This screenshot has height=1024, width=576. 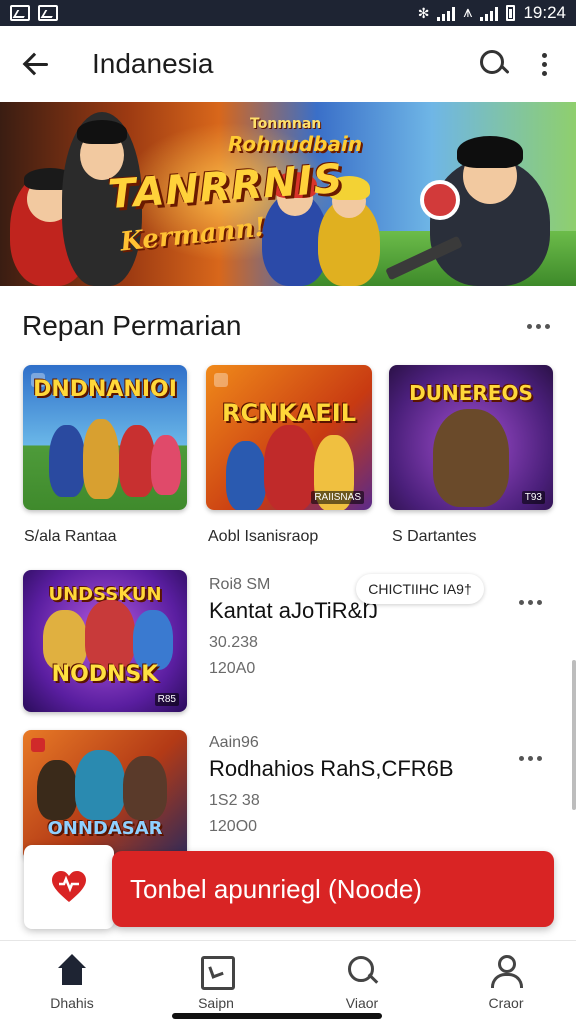 I want to click on square-icon, so click(x=216, y=971).